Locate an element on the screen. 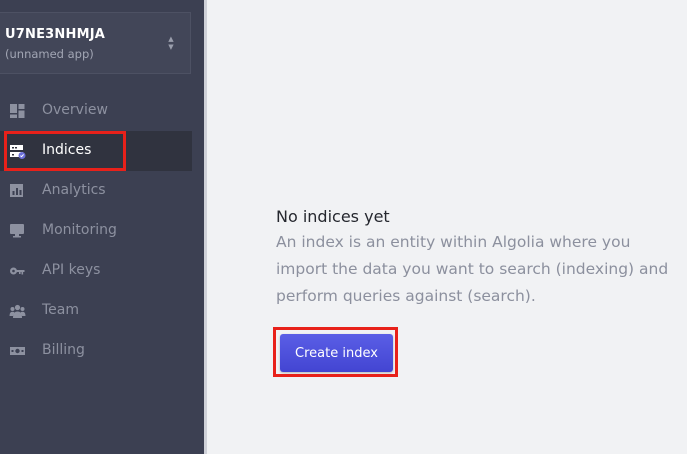 Image resolution: width=687 pixels, height=454 pixels. sidebar-item-label: Team is located at coordinates (61, 310).